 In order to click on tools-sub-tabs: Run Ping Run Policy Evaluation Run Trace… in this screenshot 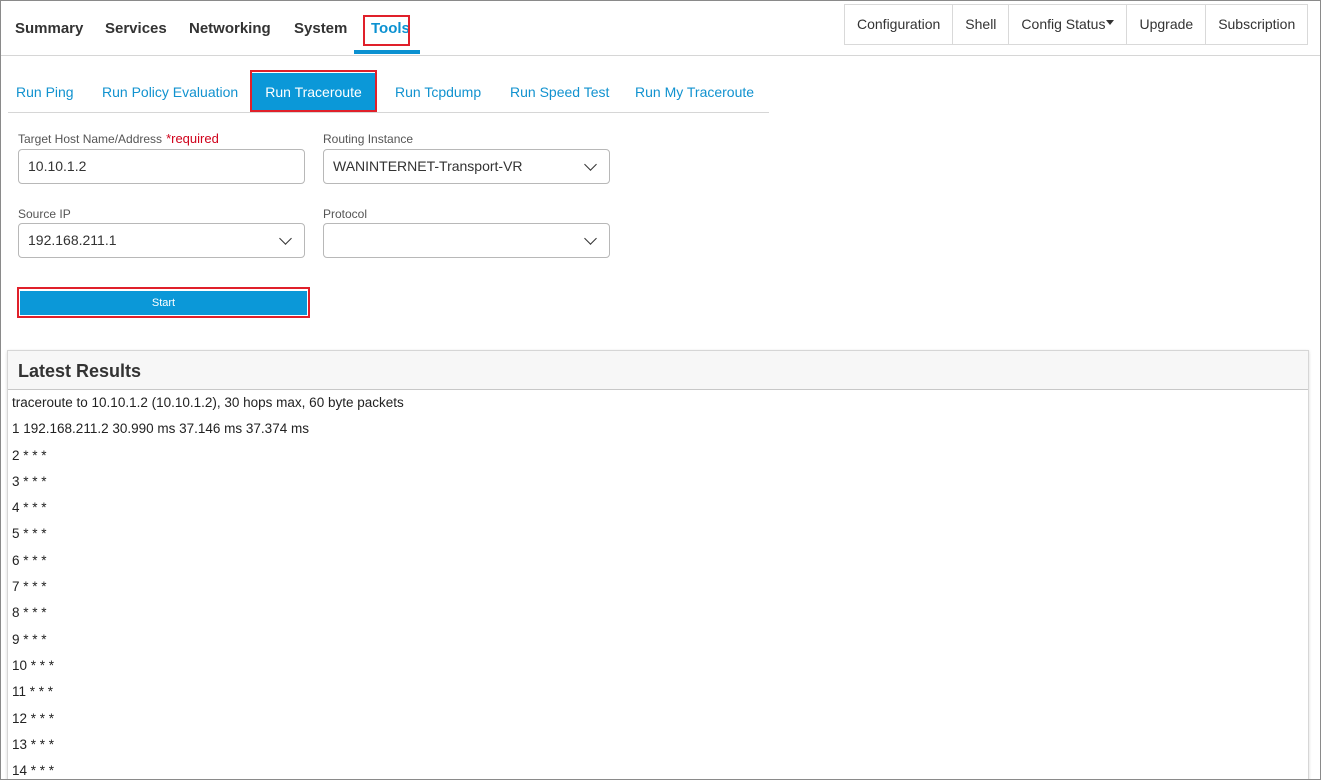, I will do `click(388, 91)`.